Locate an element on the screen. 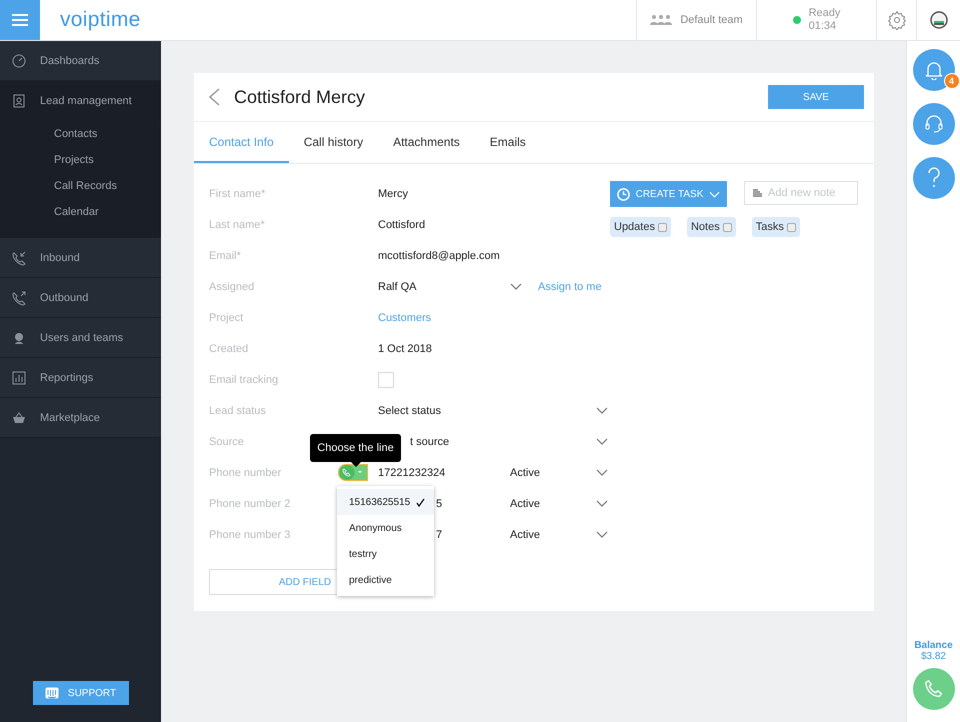 The width and height of the screenshot is (960, 722). field-label: Source is located at coordinates (226, 442).